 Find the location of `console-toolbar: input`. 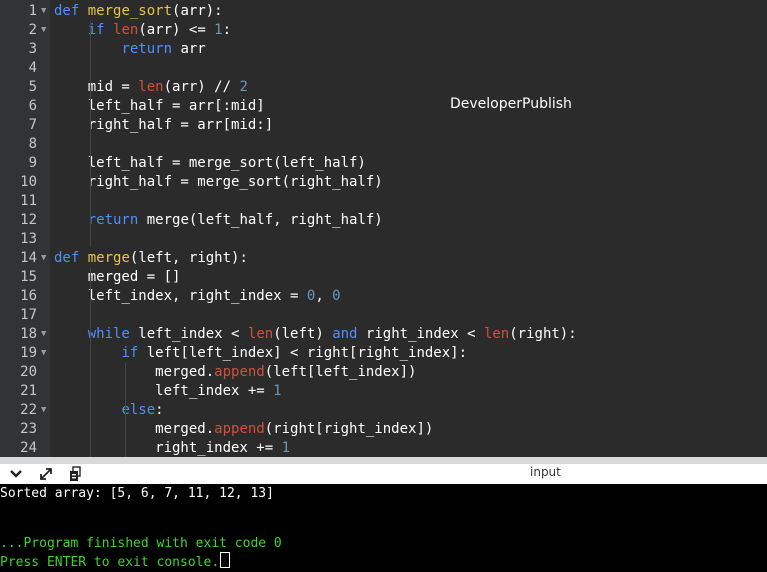

console-toolbar: input is located at coordinates (383, 474).